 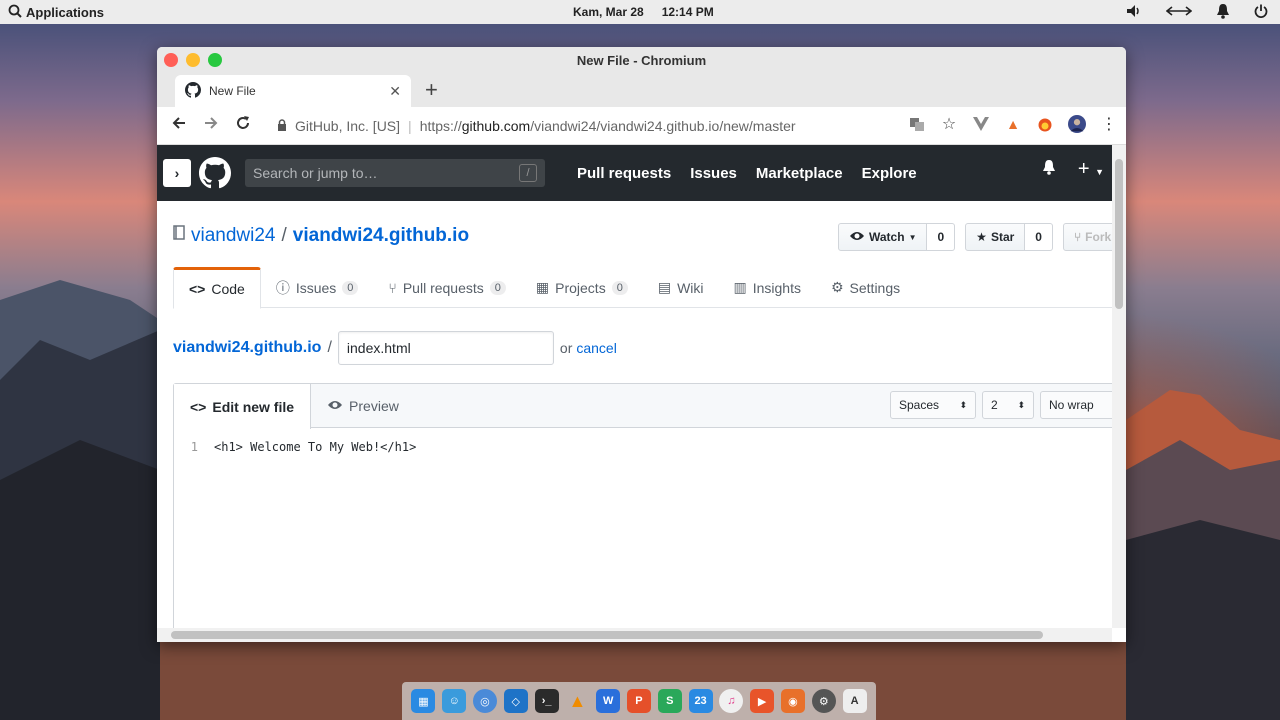 What do you see at coordinates (1179, 12) in the screenshot?
I see `network-icon` at bounding box center [1179, 12].